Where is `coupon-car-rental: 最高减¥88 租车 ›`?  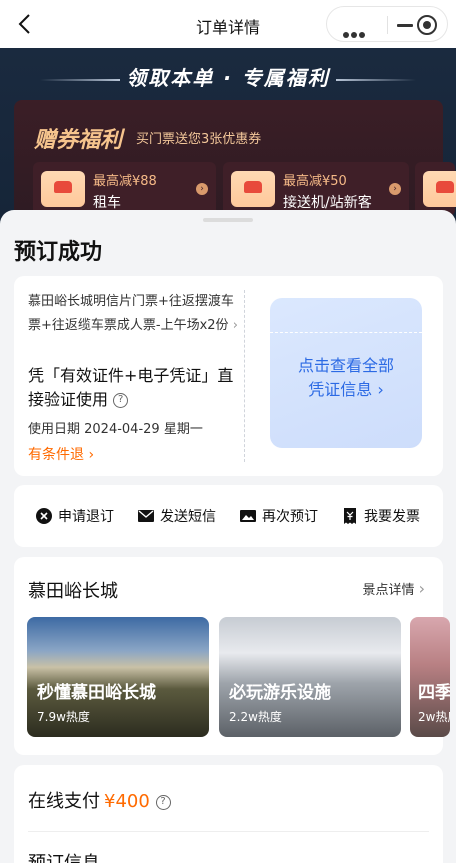 coupon-car-rental: 最高减¥88 租车 › is located at coordinates (124, 189).